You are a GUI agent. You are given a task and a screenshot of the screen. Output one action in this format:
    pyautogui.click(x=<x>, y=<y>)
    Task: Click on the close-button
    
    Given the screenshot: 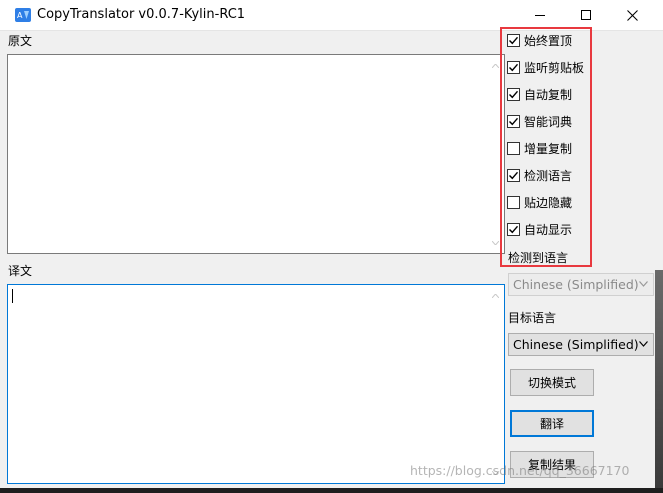 What is the action you would take?
    pyautogui.click(x=632, y=15)
    